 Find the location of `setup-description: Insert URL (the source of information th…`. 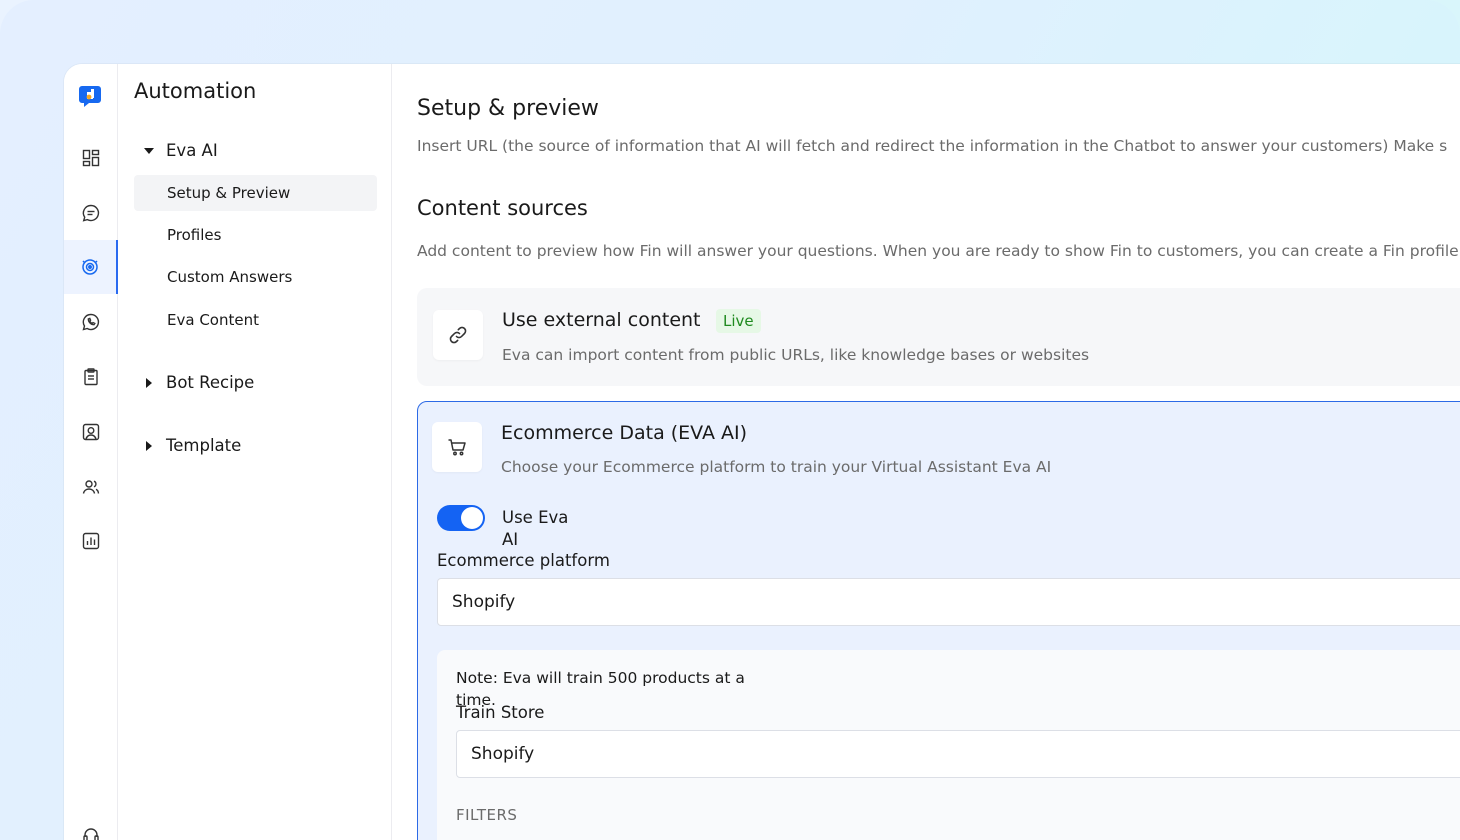

setup-description: Insert URL (the source of information th… is located at coordinates (932, 146).